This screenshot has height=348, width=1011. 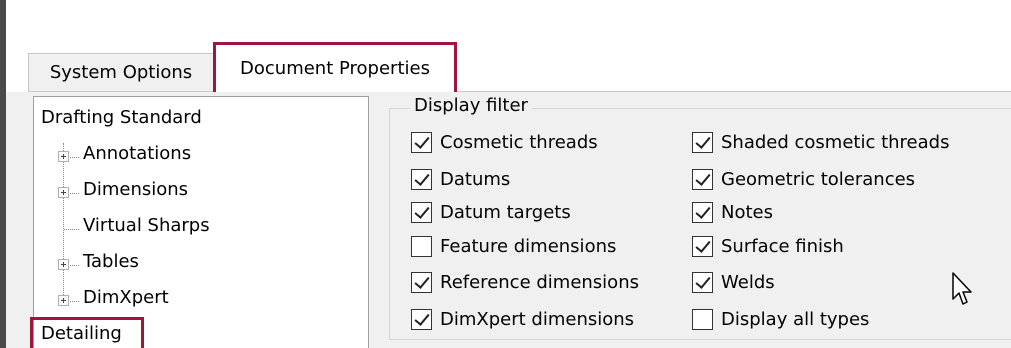 What do you see at coordinates (835, 142) in the screenshot?
I see `checkbox-label: Shaded cosmetic threads` at bounding box center [835, 142].